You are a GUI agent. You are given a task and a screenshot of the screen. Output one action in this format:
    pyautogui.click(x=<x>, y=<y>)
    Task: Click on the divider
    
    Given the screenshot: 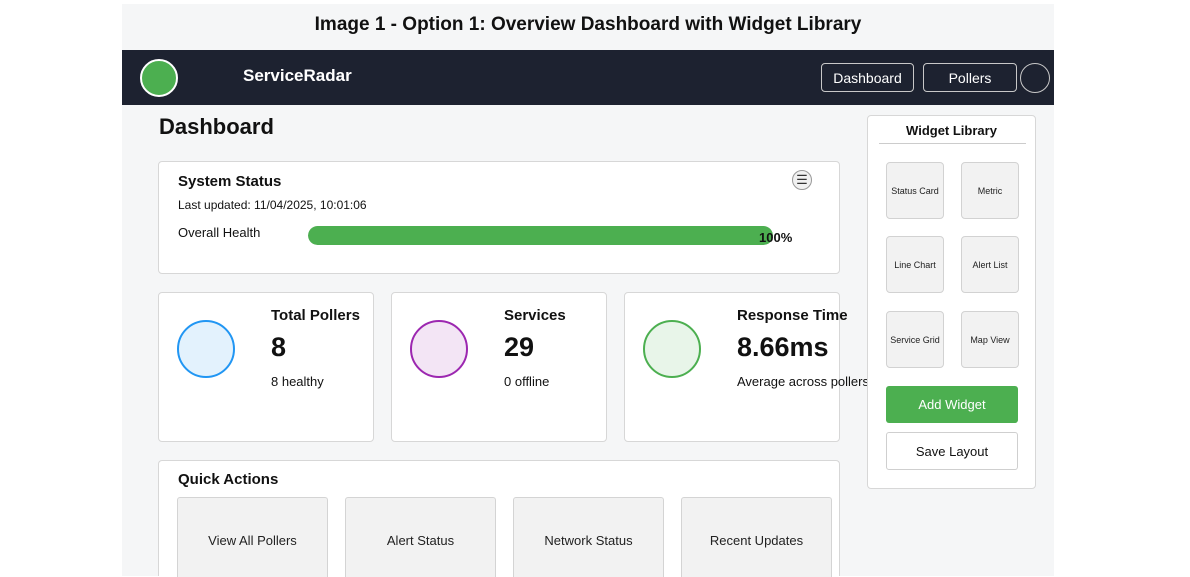 What is the action you would take?
    pyautogui.click(x=952, y=143)
    